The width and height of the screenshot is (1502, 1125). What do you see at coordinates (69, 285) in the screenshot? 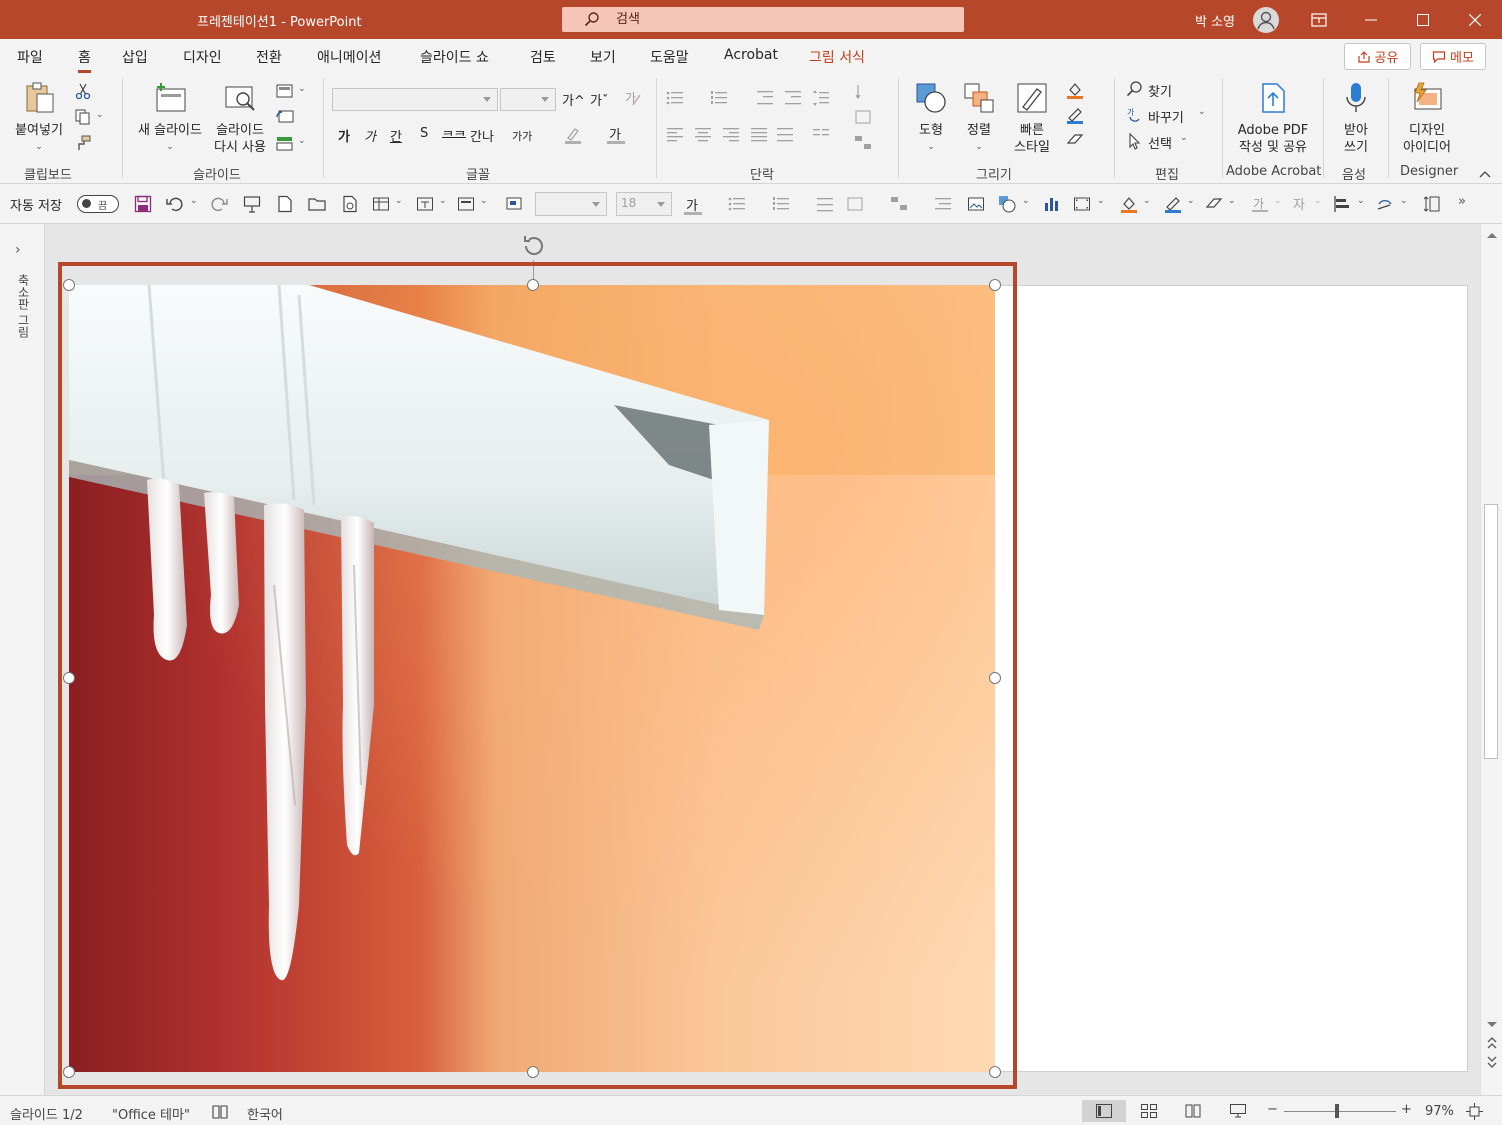
I see `resize-handle-top-left` at bounding box center [69, 285].